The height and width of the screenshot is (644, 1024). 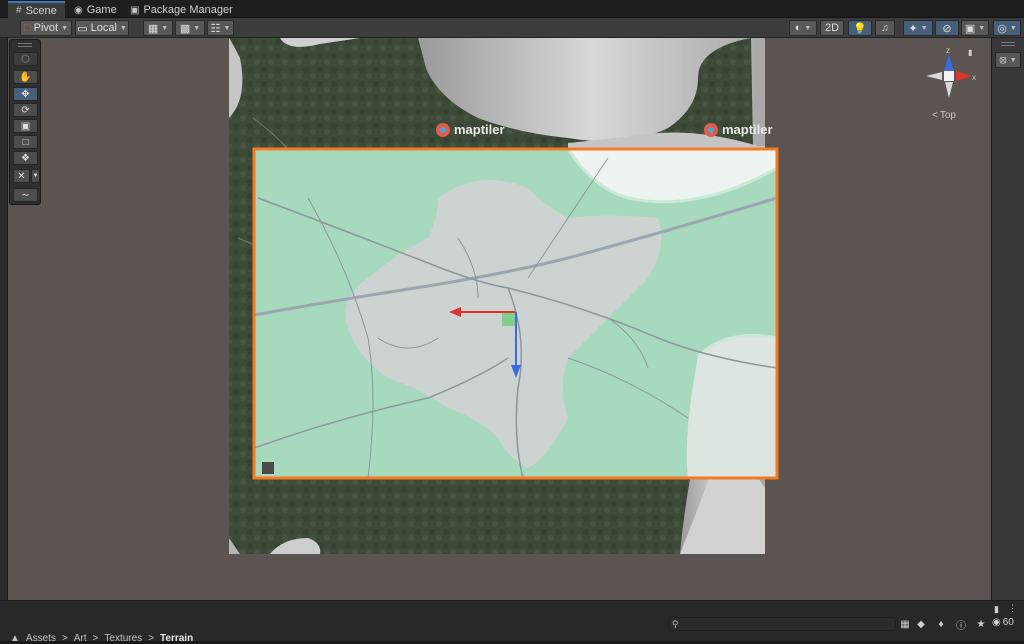 What do you see at coordinates (176, 638) in the screenshot?
I see `breadcrumb-current: Terrain` at bounding box center [176, 638].